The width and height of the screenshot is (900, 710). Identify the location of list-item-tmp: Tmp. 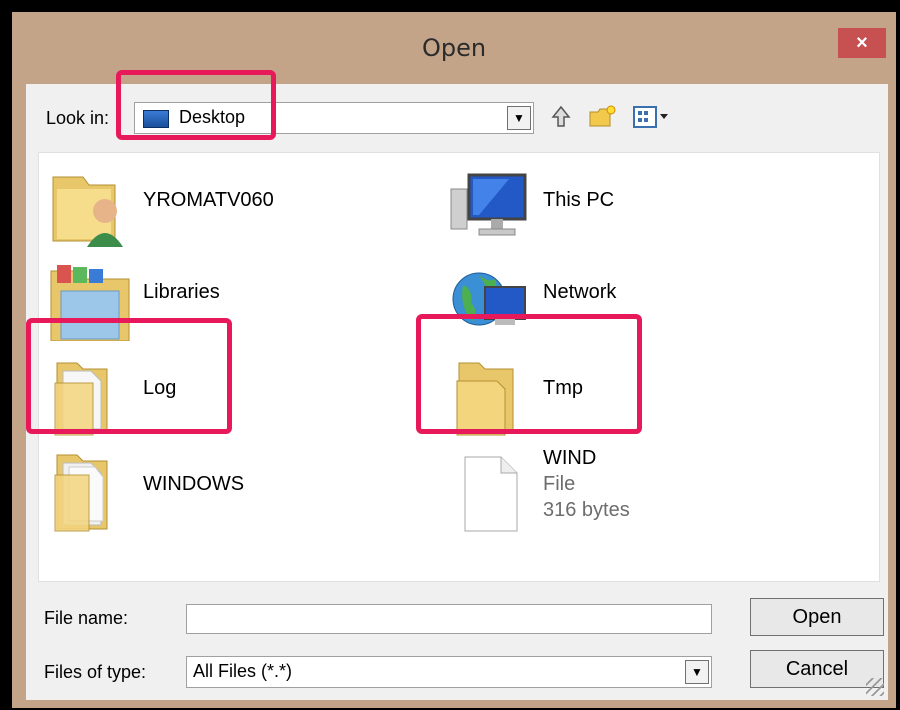
(629, 393).